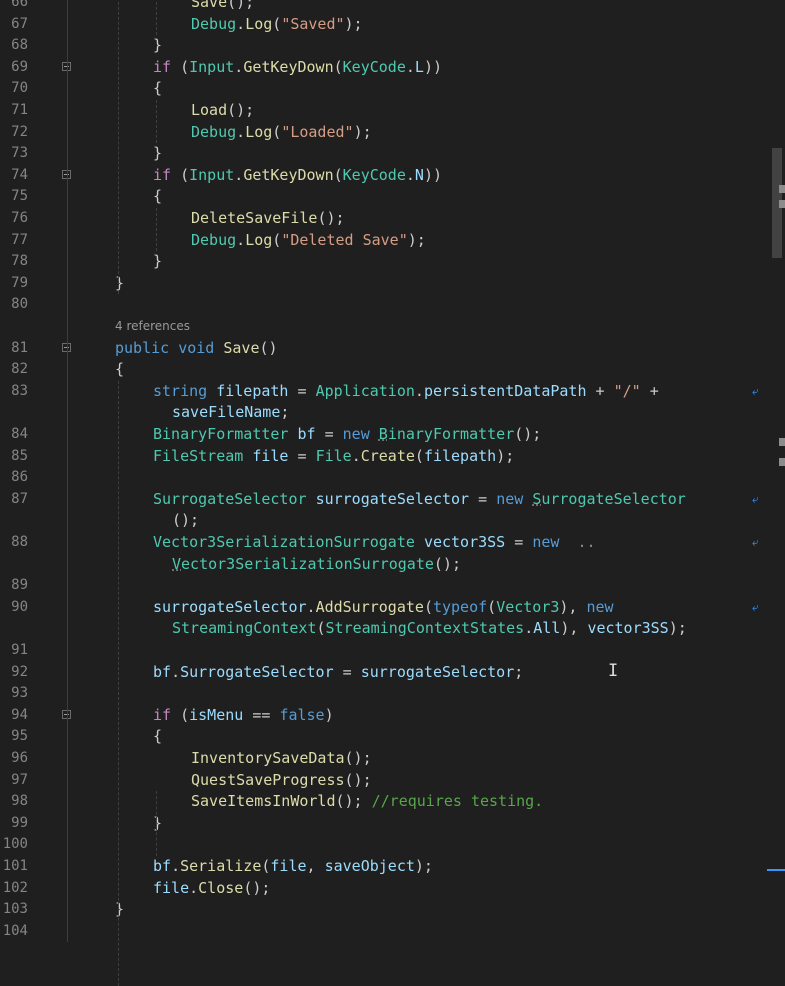 This screenshot has width=785, height=986. What do you see at coordinates (19, 261) in the screenshot?
I see `line-number: 78` at bounding box center [19, 261].